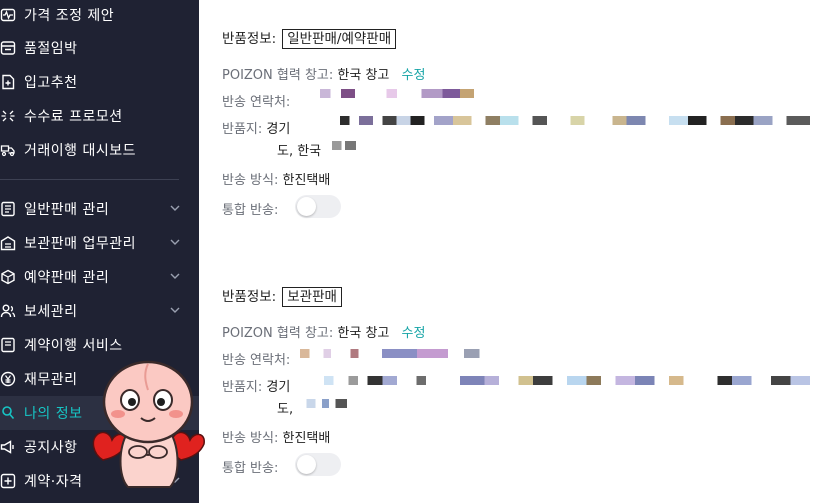 The image size is (819, 503). Describe the element at coordinates (8, 447) in the screenshot. I see `megaphone-icon` at that location.